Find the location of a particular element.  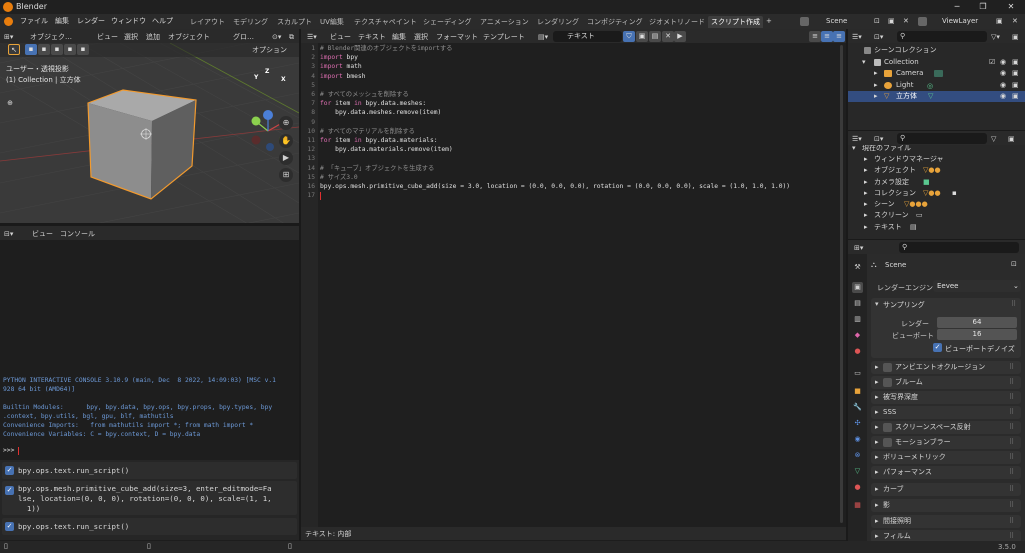

select-subtract-icon: ▪ is located at coordinates (57, 49).